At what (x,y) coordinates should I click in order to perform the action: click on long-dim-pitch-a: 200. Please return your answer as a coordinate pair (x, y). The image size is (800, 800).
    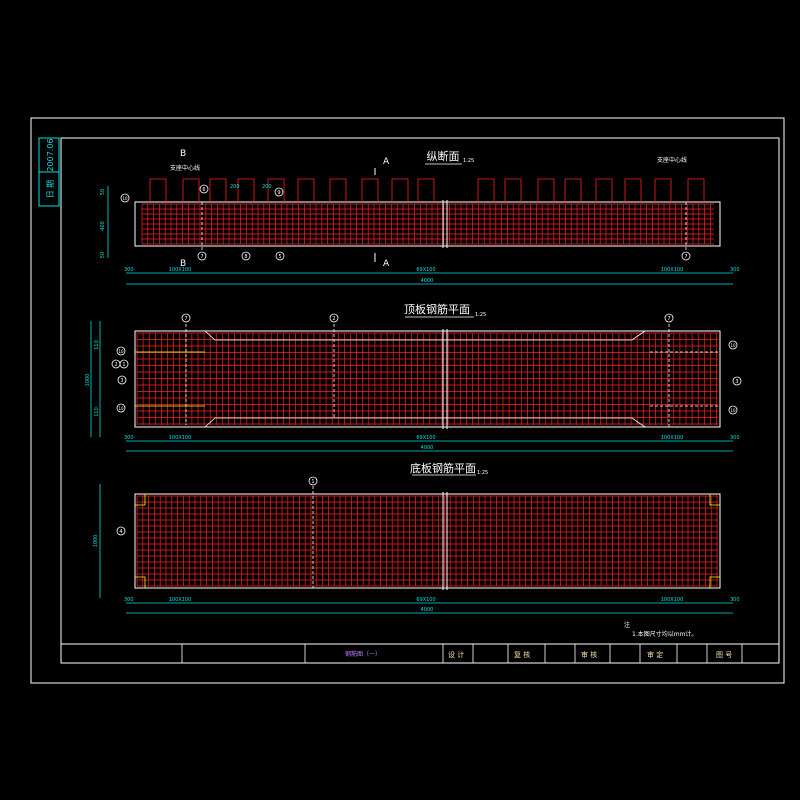
    Looking at the image, I should click on (235, 187).